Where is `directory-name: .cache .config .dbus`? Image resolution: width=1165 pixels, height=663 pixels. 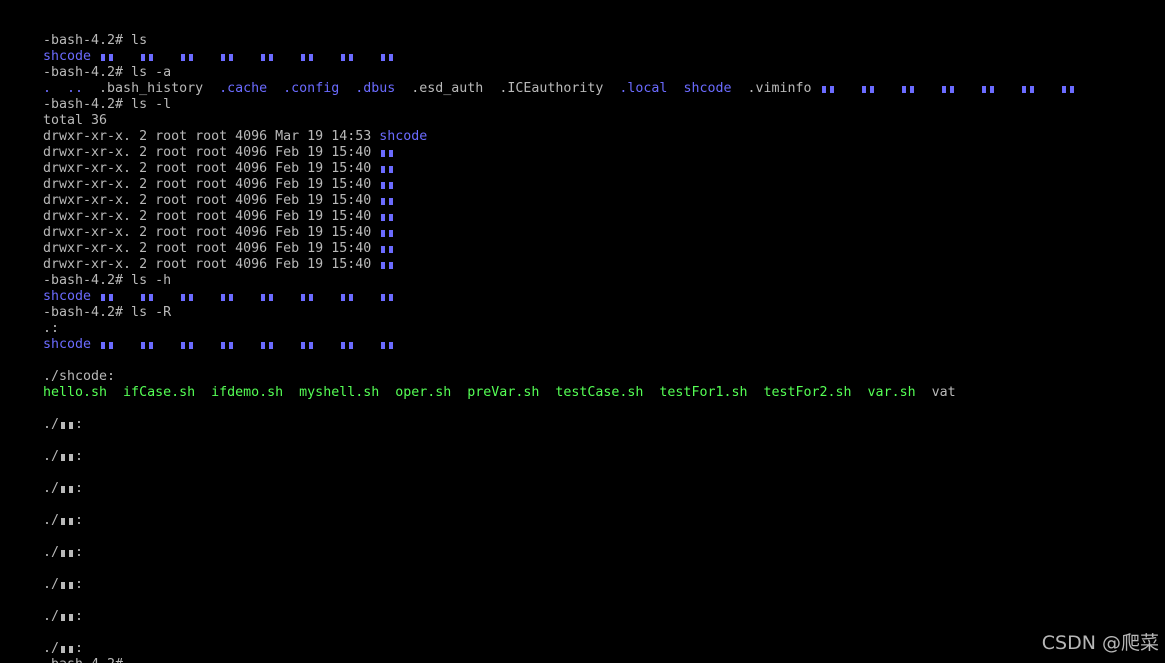
directory-name: .cache .config .dbus is located at coordinates (307, 88).